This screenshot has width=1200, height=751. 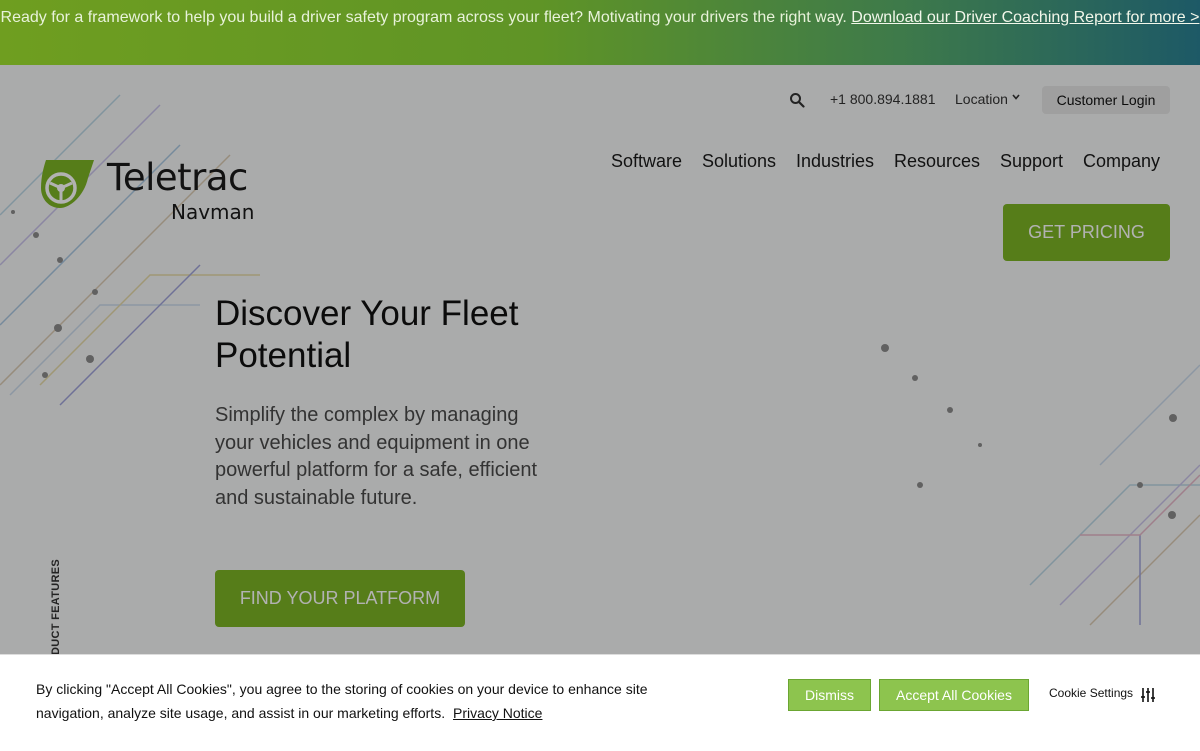 I want to click on dismiss-button: Dismiss, so click(x=829, y=695).